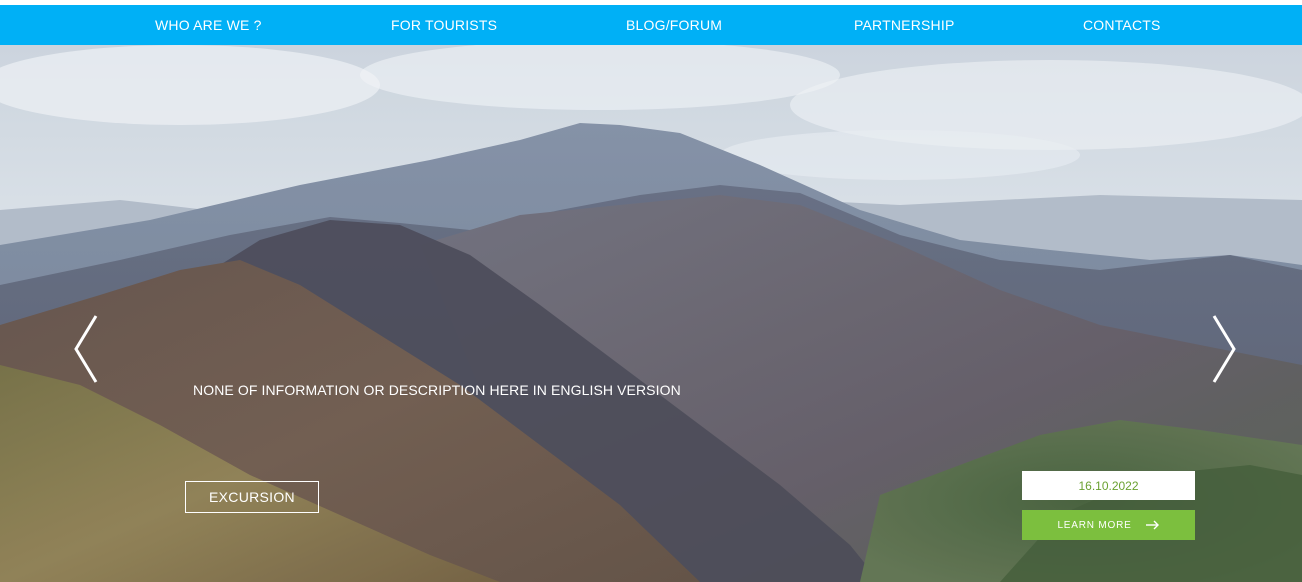 This screenshot has width=1302, height=582. I want to click on chevron-left-icon, so click(86, 349).